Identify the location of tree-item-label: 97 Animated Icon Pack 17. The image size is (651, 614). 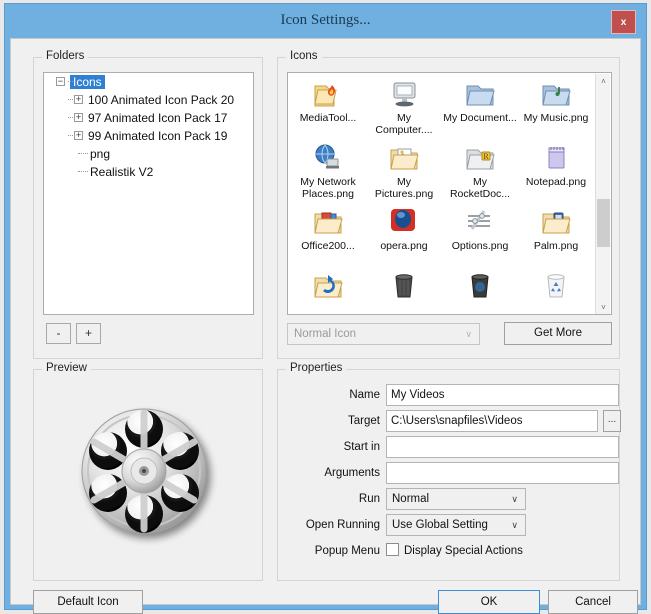
(158, 118).